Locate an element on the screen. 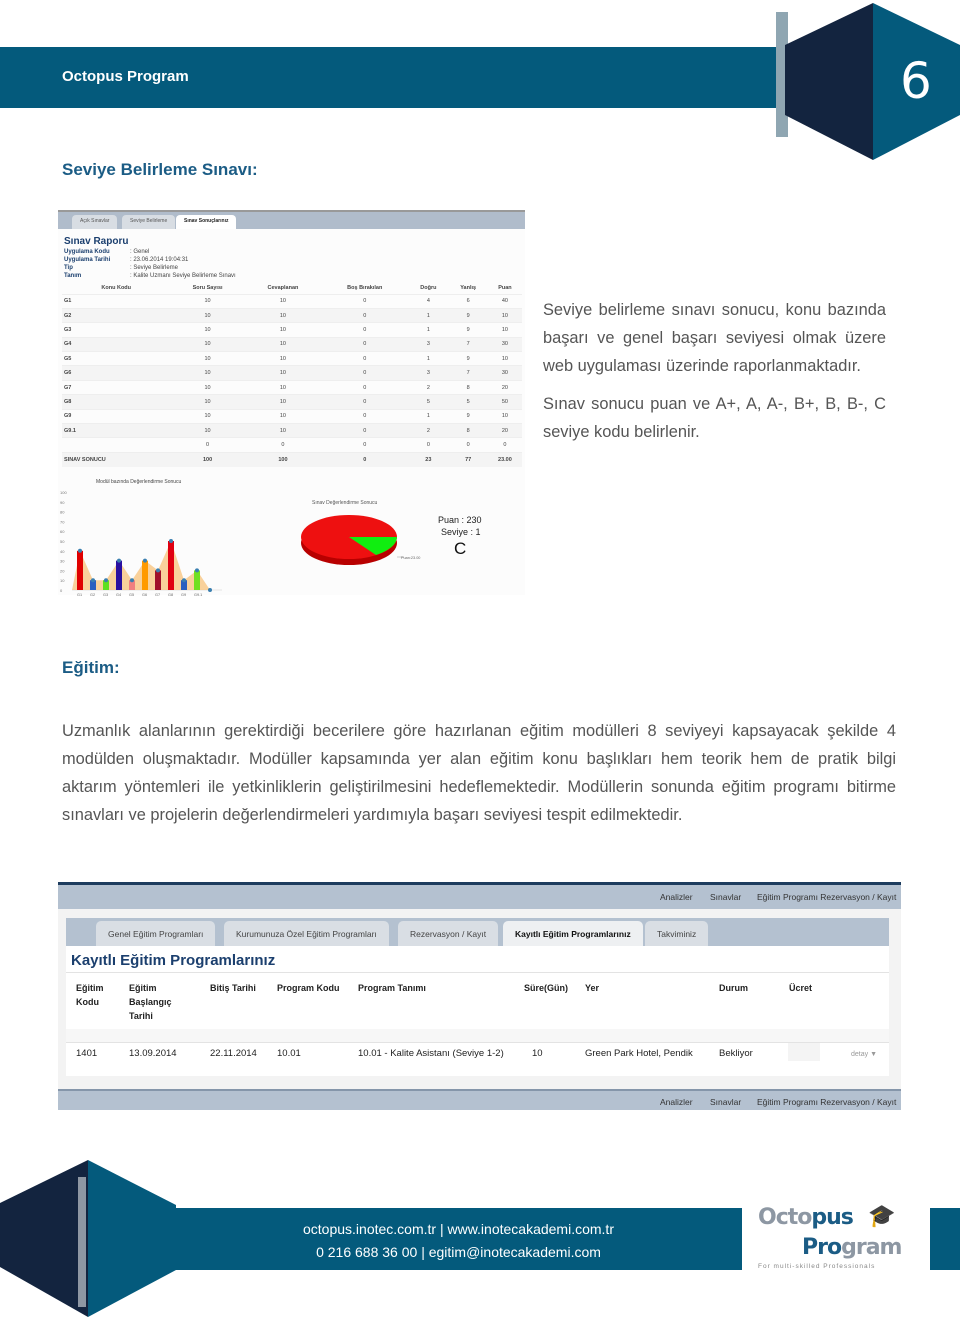 The image size is (960, 1317). cell-program-kodu: 10.01 is located at coordinates (289, 1053).